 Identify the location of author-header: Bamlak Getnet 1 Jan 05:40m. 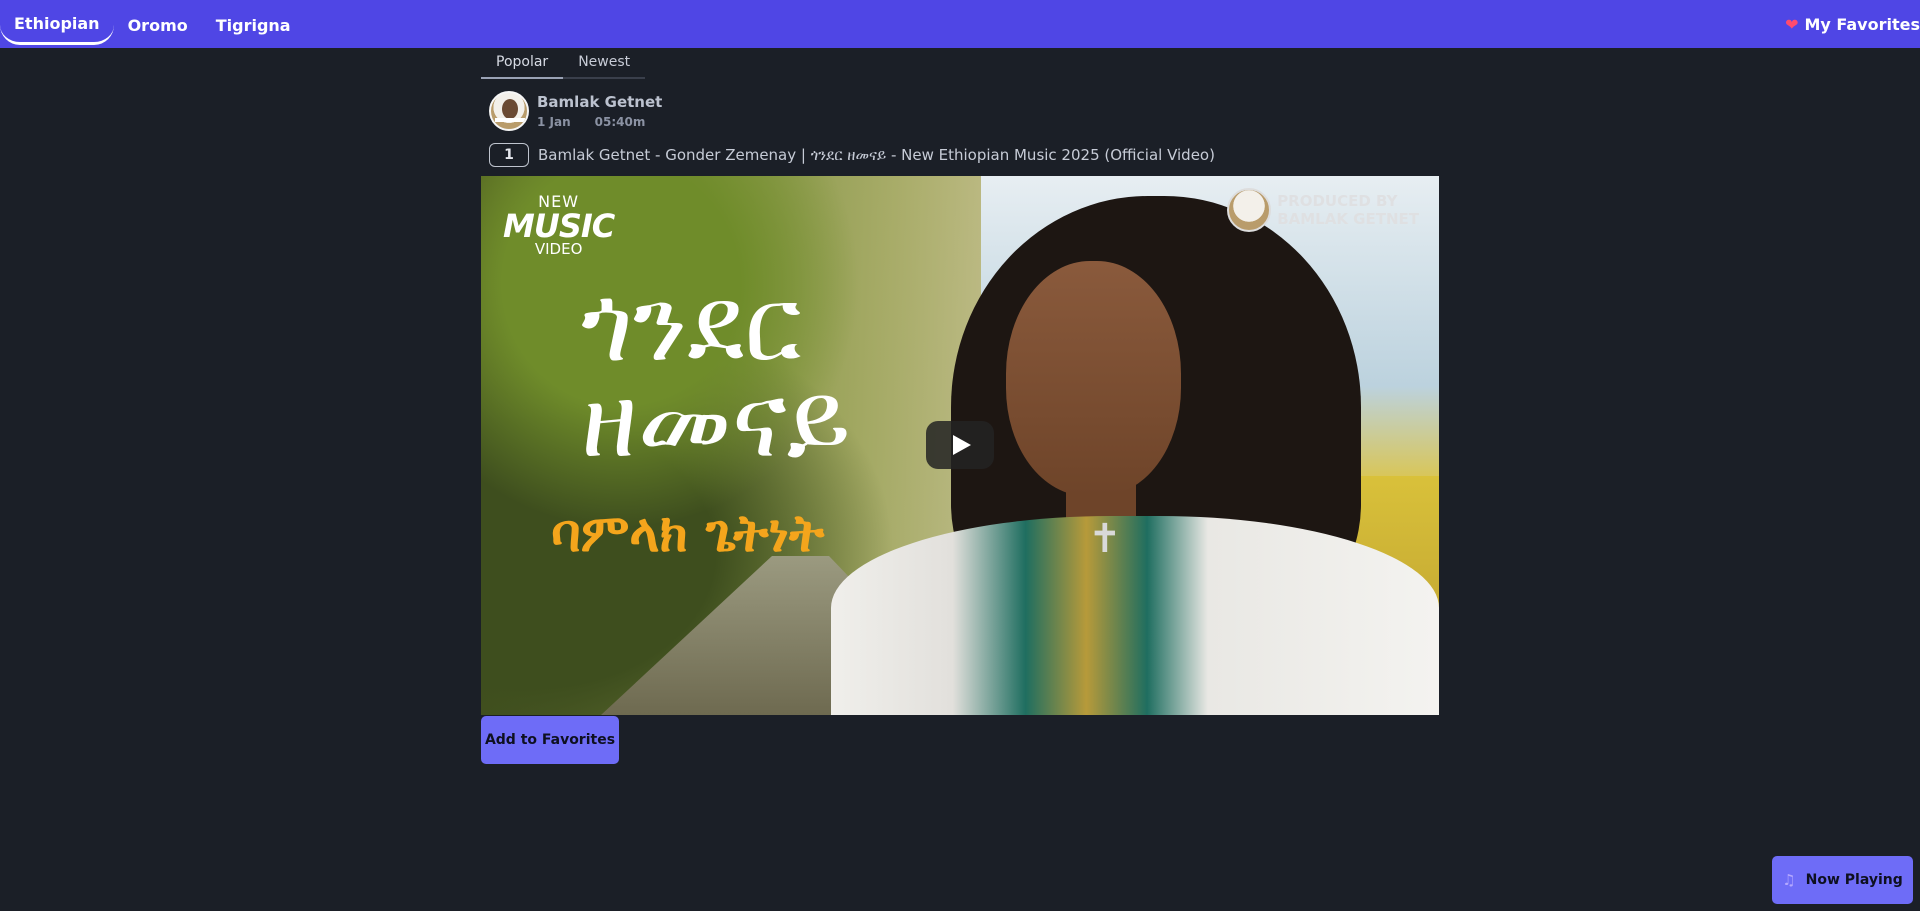
(960, 111).